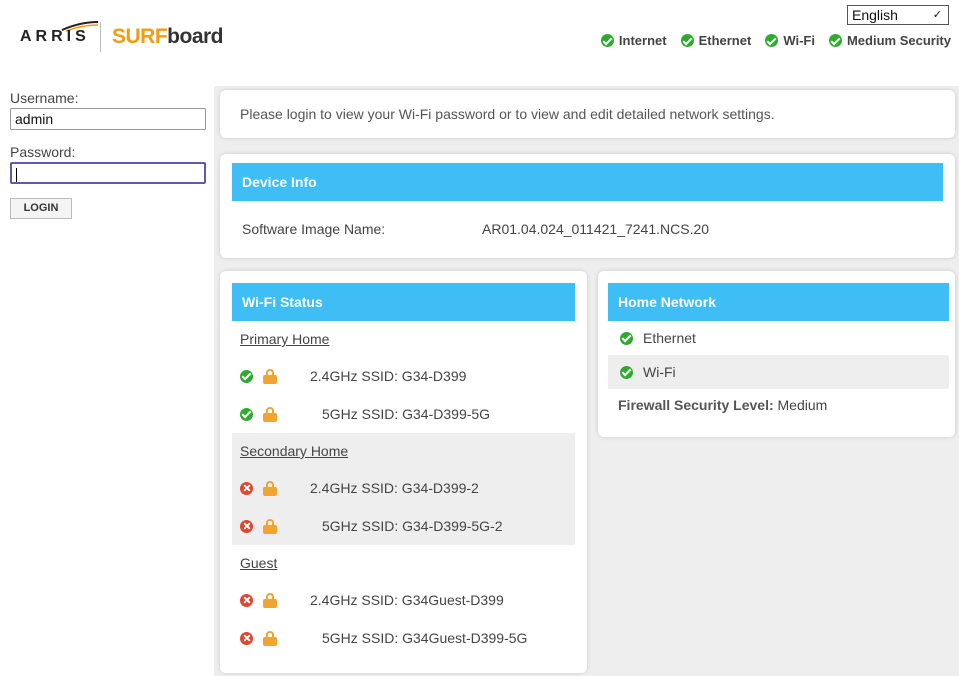 The image size is (959, 676). I want to click on chevron-down-icon: ✓, so click(937, 15).